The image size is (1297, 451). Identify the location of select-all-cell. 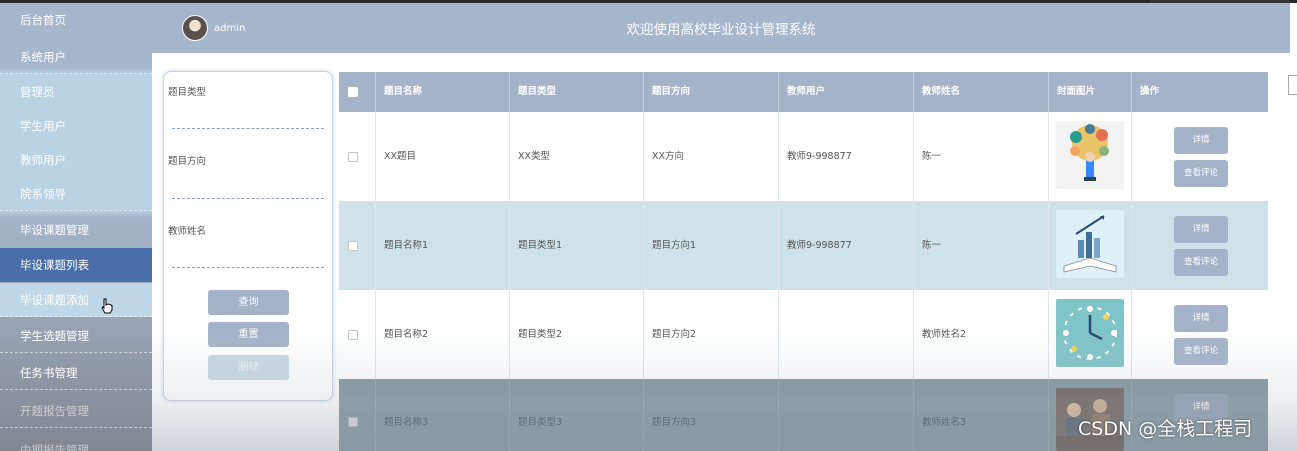
(357, 92).